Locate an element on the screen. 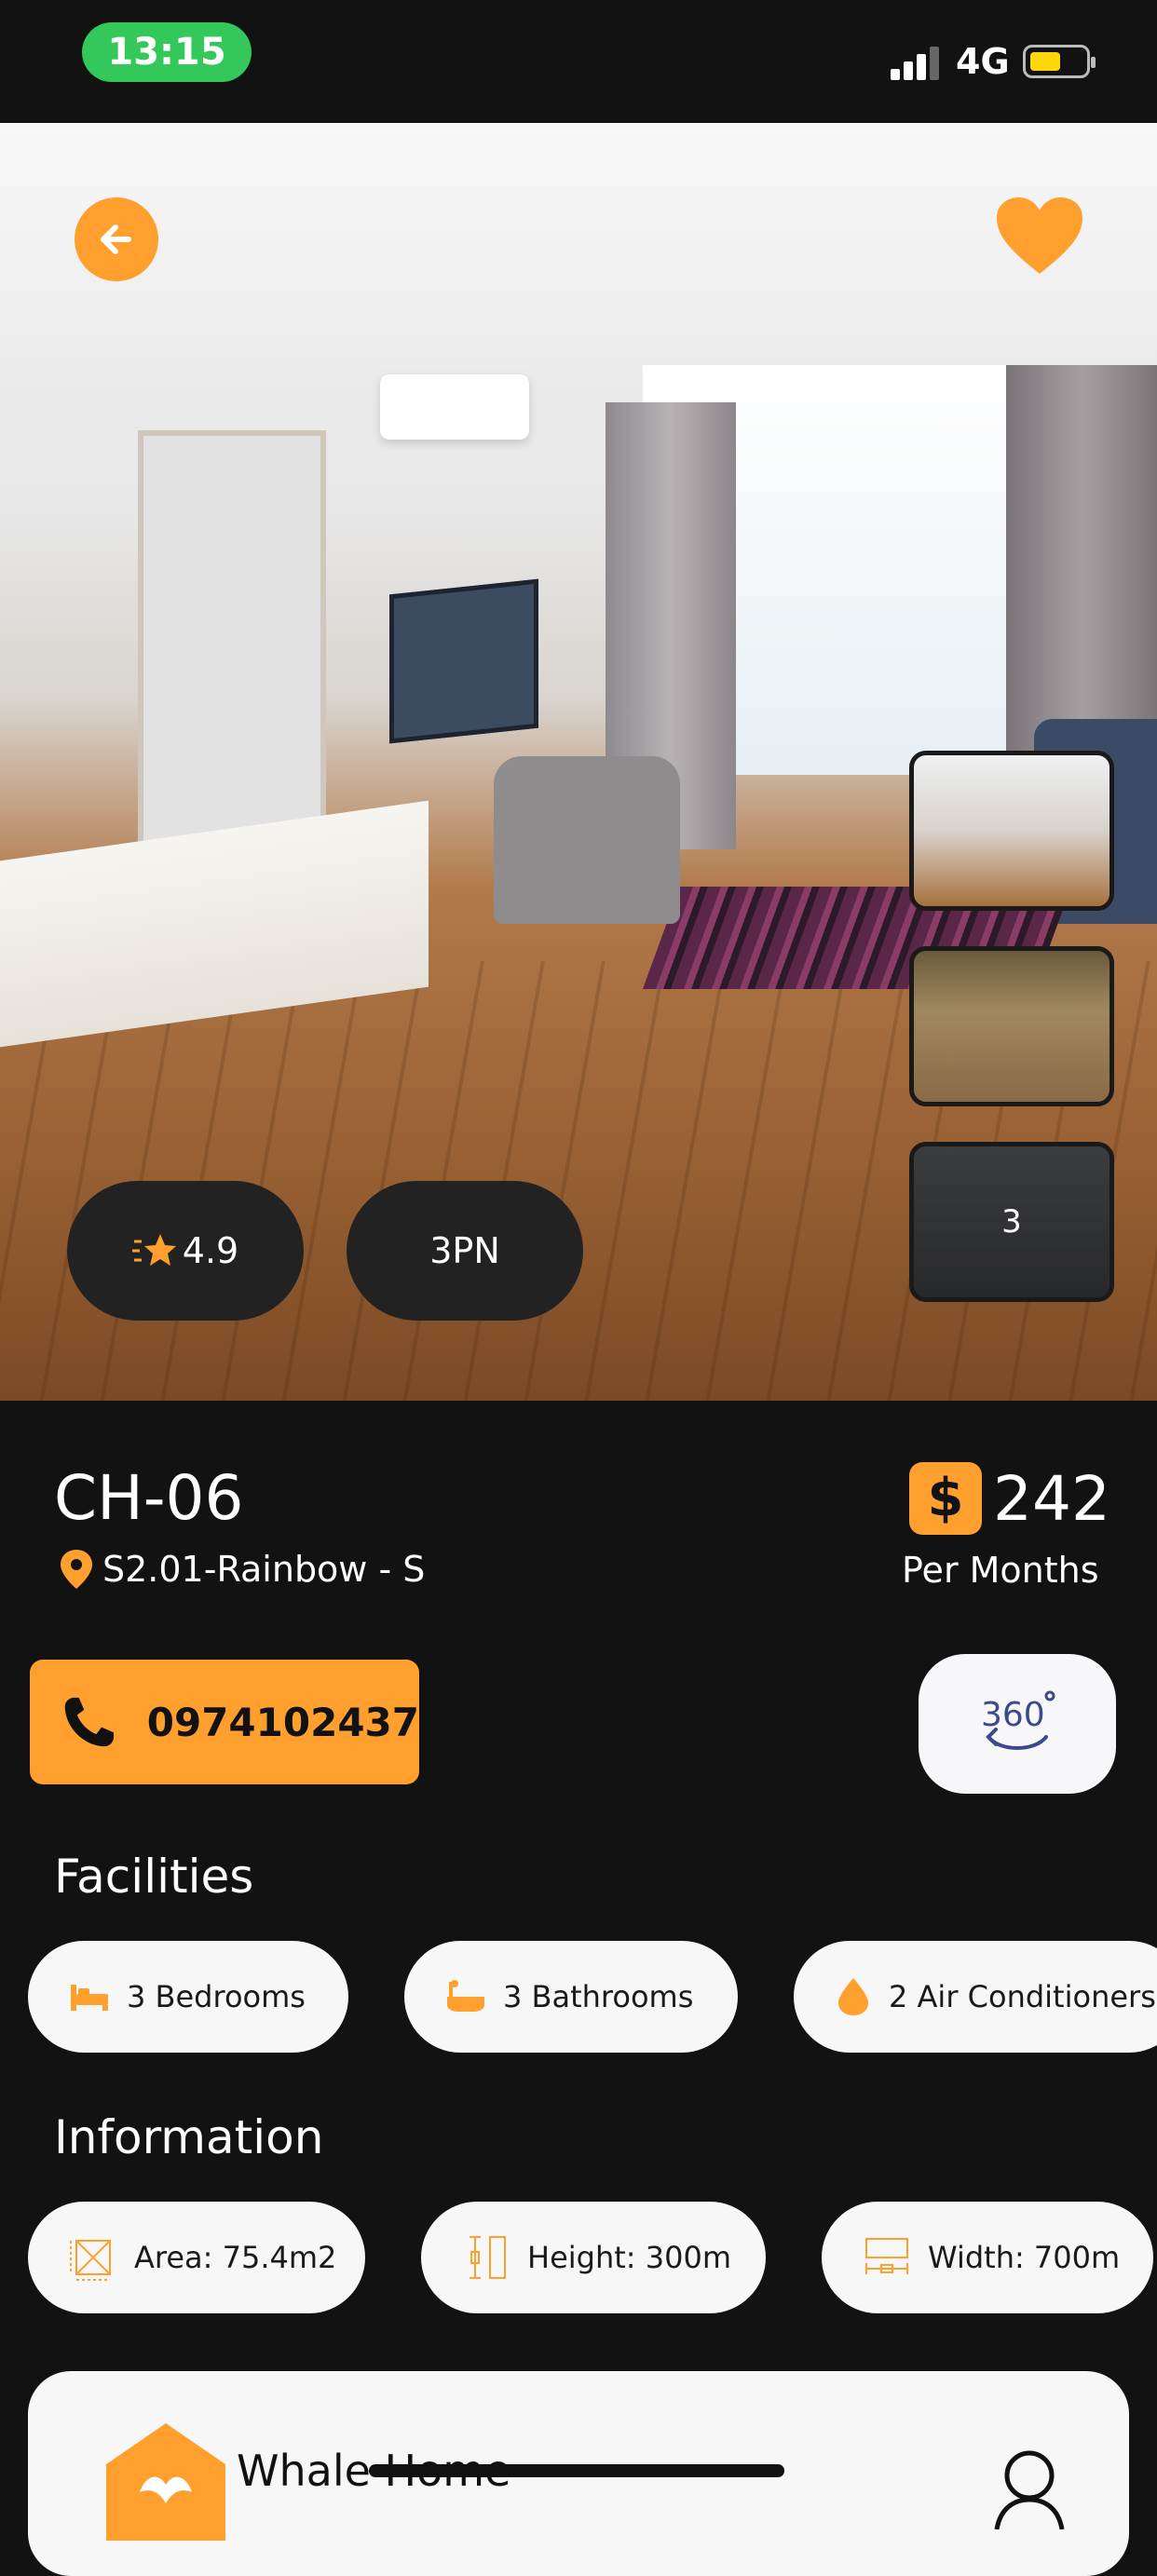  address-text: S2.01-Rainbow - S is located at coordinates (264, 1569).